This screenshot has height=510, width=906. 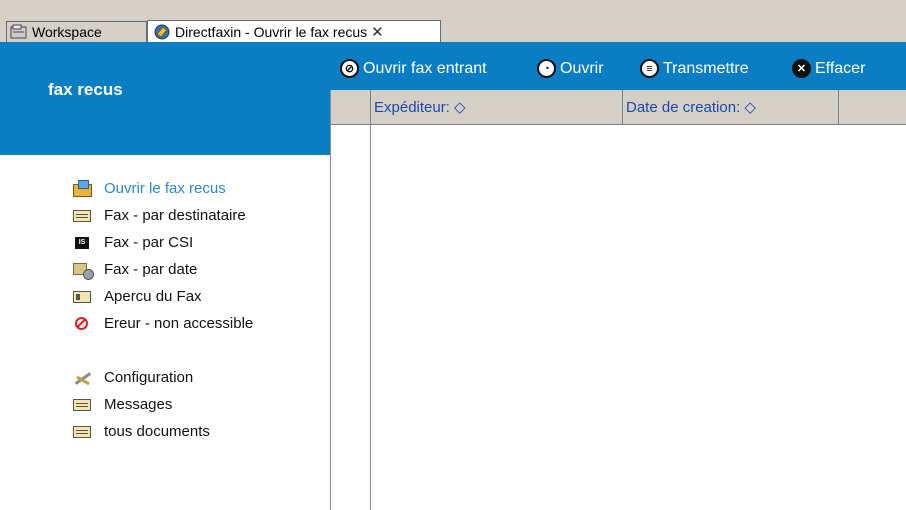 I want to click on sidebar-item-configuration: Configuration, so click(x=132, y=377).